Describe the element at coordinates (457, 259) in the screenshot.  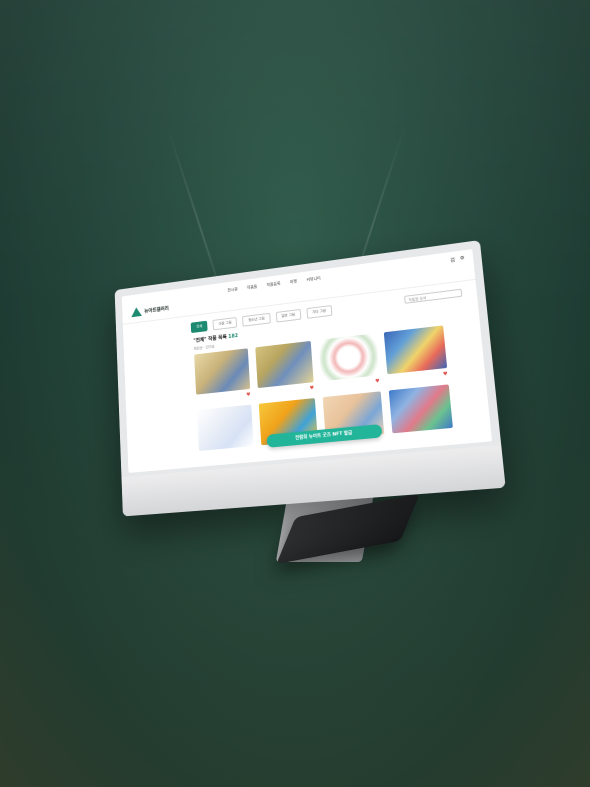
I see `header-utilities: 검 ⚙` at that location.